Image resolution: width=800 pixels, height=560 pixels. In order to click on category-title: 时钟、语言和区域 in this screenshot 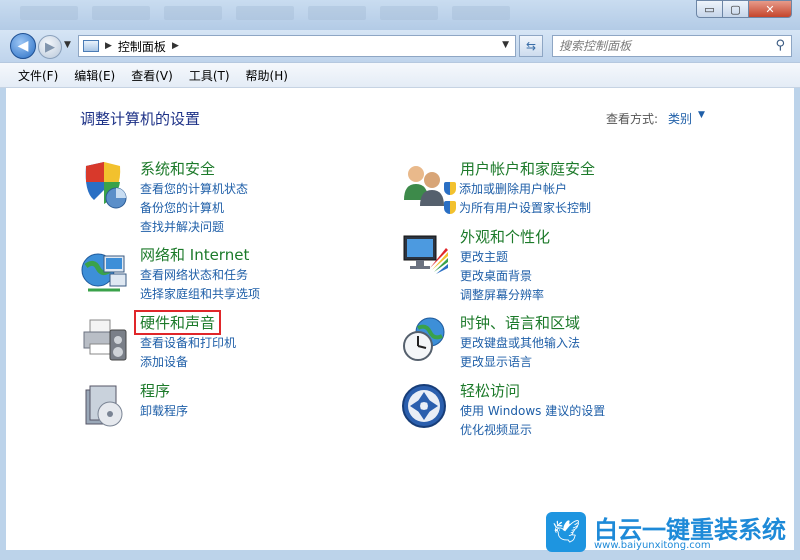, I will do `click(520, 322)`.